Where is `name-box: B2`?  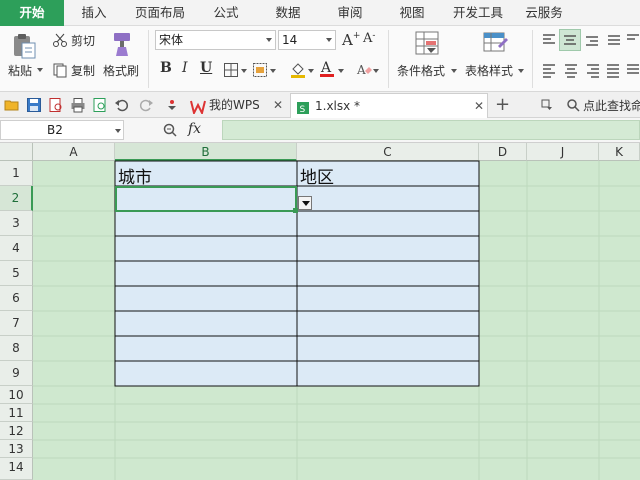
name-box: B2 is located at coordinates (62, 130).